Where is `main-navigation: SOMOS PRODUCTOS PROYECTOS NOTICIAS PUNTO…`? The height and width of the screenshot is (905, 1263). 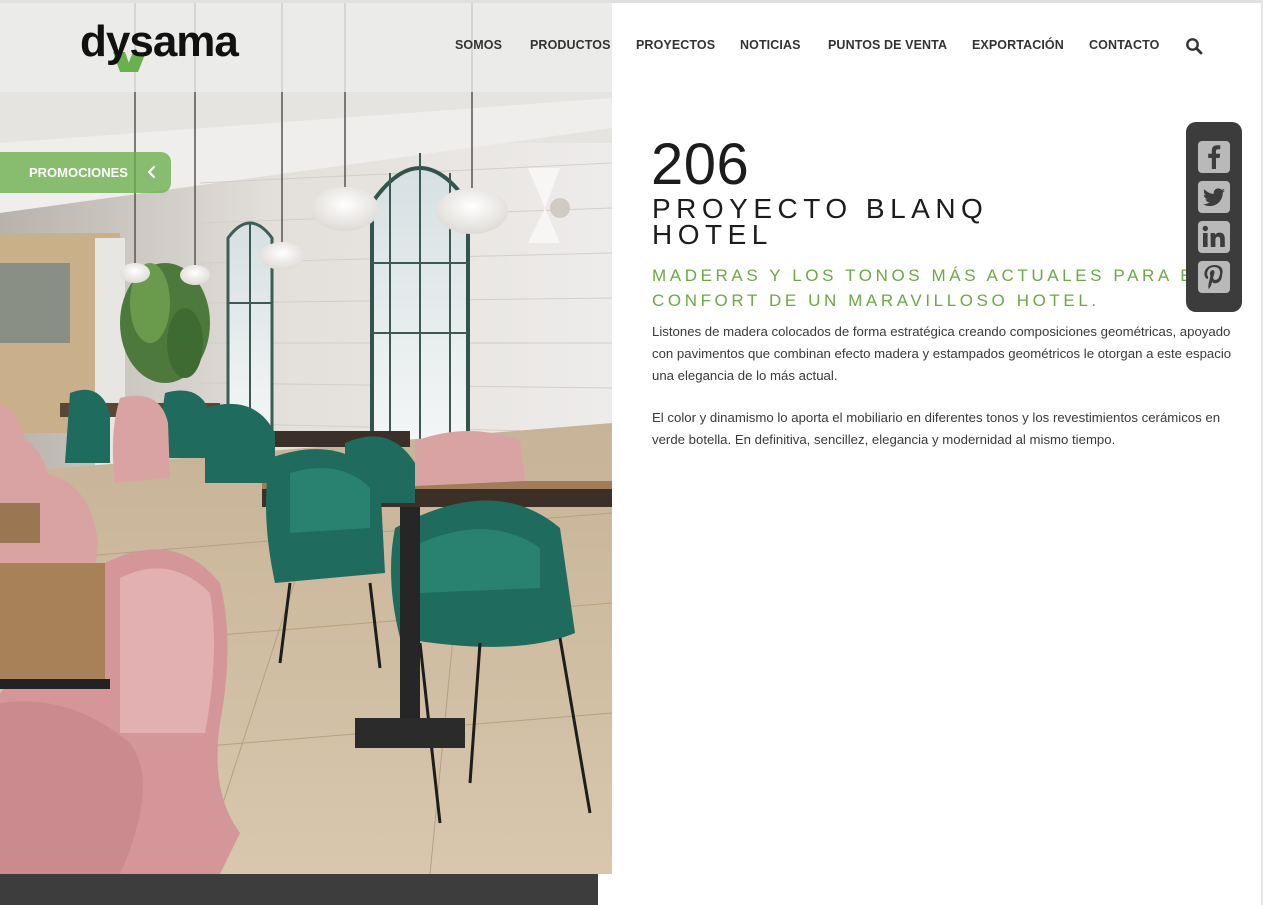 main-navigation: SOMOS PRODUCTOS PROYECTOS NOTICIAS PUNTO… is located at coordinates (631, 48).